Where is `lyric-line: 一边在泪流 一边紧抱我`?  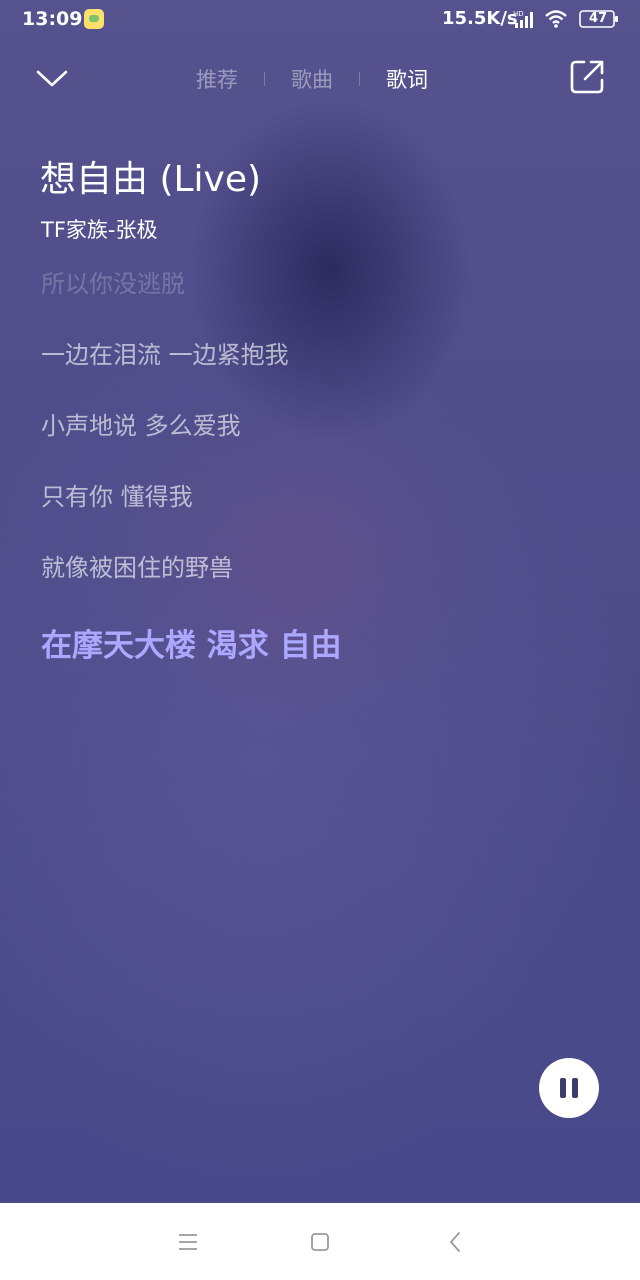 lyric-line: 一边在泪流 一边紧抱我 is located at coordinates (165, 352).